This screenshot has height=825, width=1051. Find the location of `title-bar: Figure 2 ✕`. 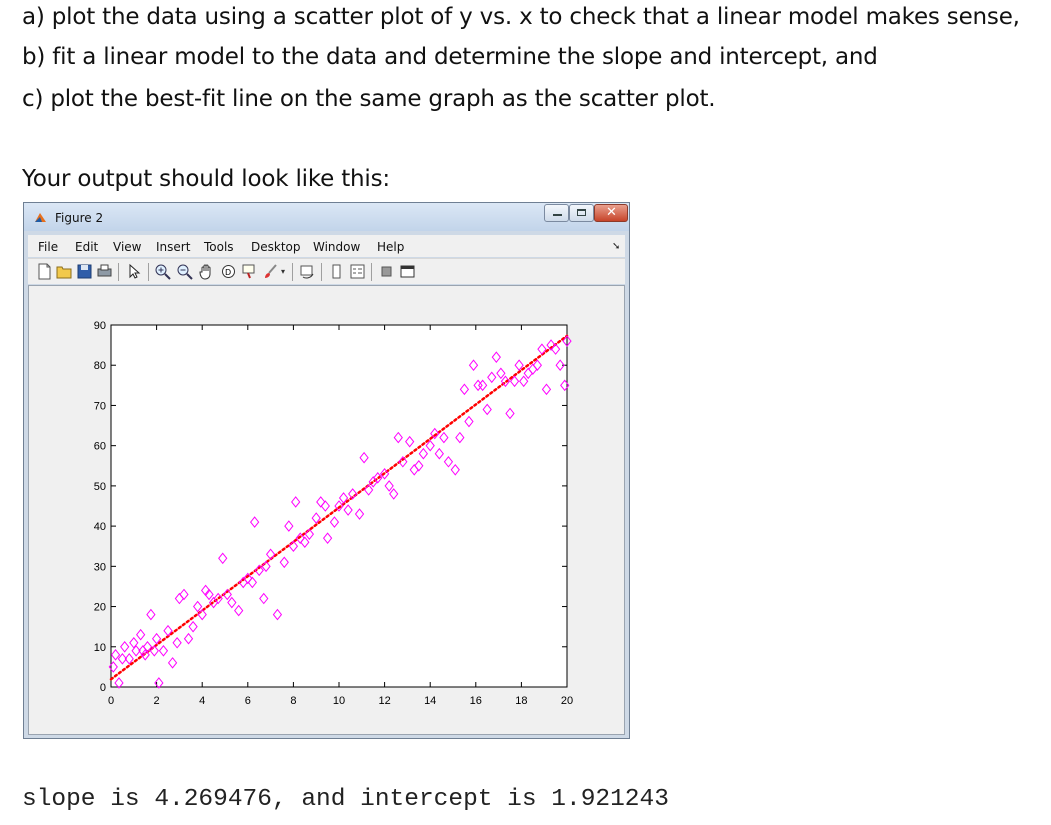

title-bar: Figure 2 ✕ is located at coordinates (326, 217).